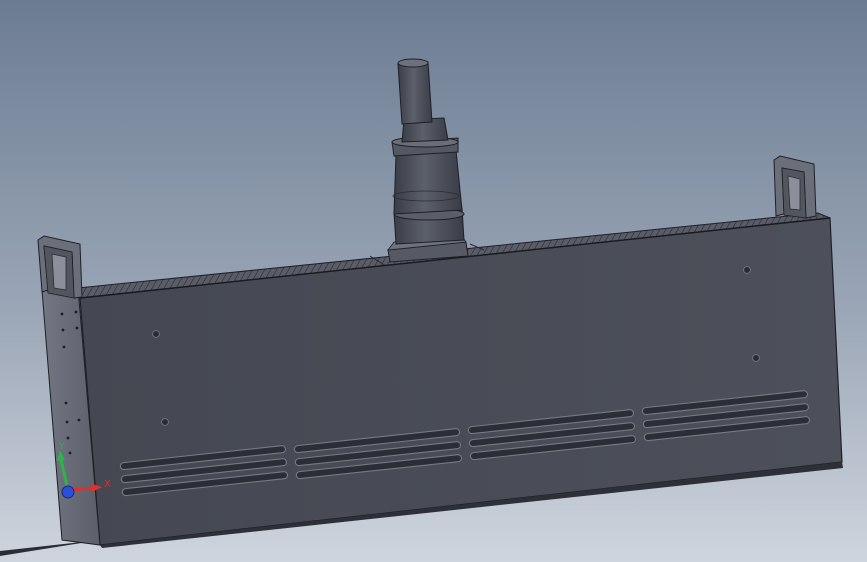 This screenshot has height=562, width=867. I want to click on x-axis-label: X, so click(107, 484).